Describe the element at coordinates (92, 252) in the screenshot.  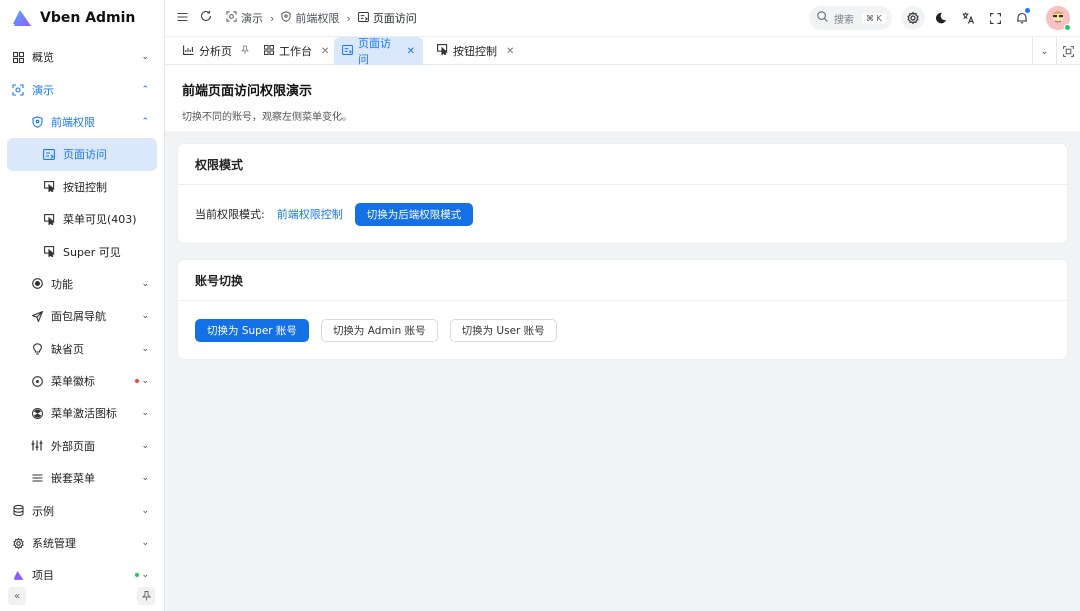
I see `sidebar-item-label: Super 可见` at that location.